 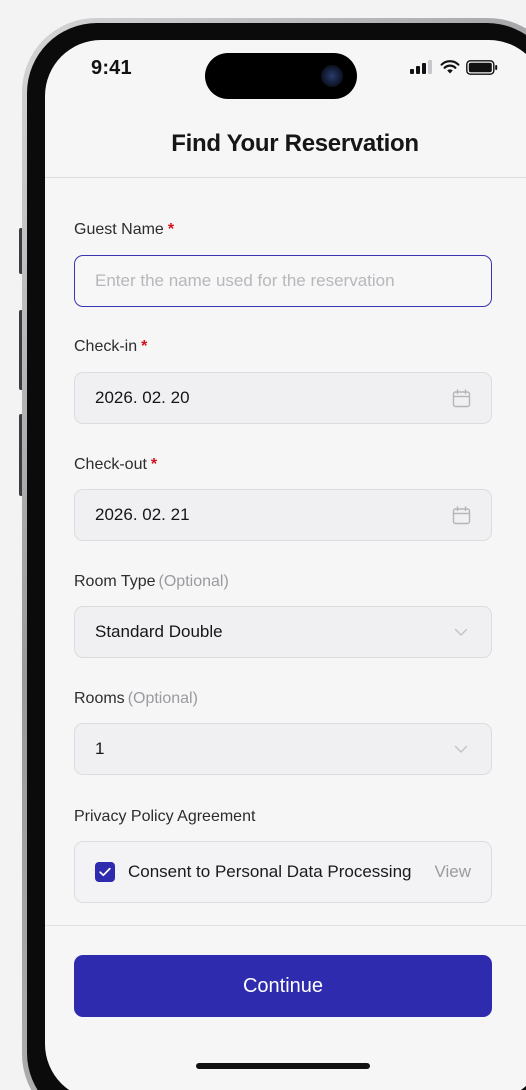 I want to click on guest-name-input, so click(x=283, y=281).